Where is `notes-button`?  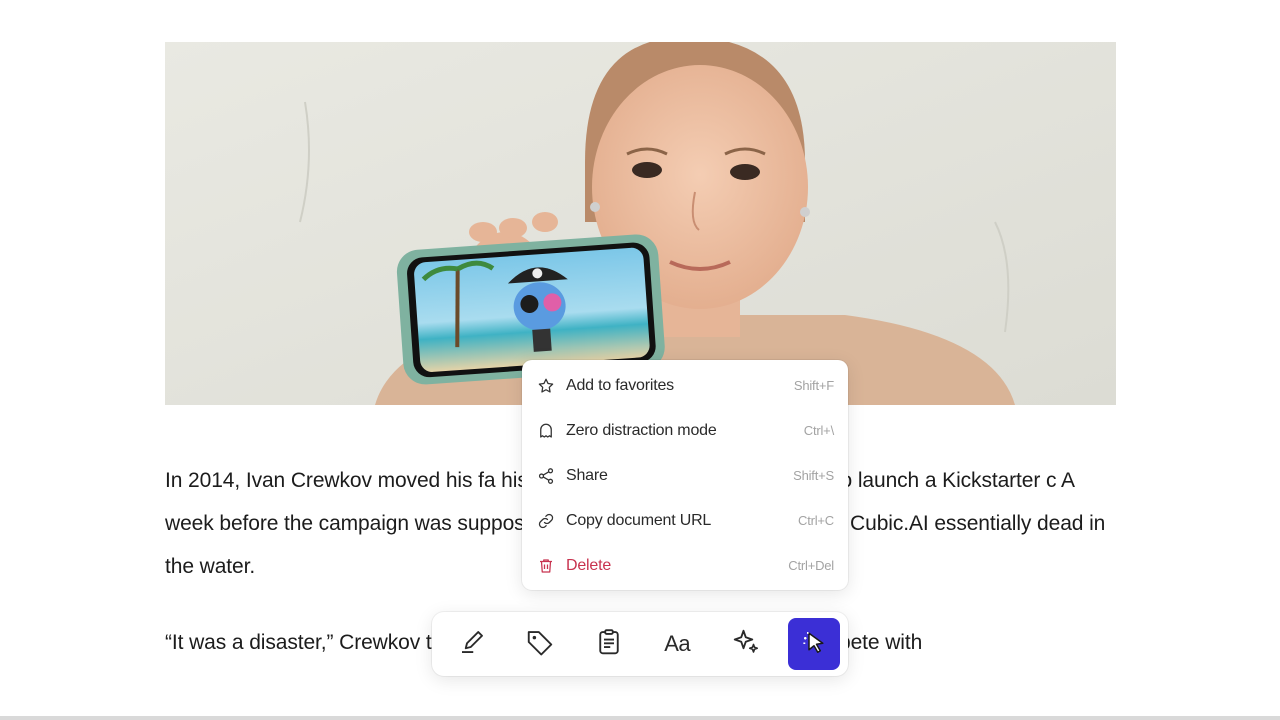
notes-button is located at coordinates (609, 644).